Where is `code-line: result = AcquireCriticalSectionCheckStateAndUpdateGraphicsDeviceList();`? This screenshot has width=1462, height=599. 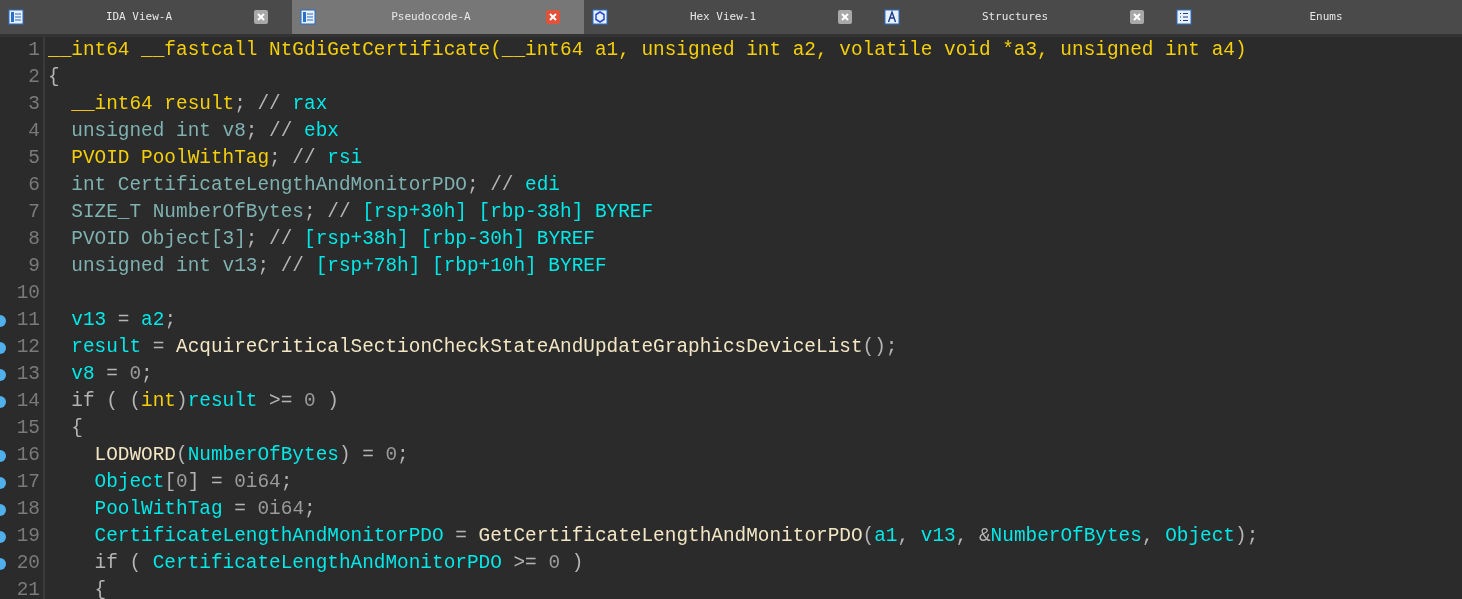
code-line: result = AcquireCriticalSectionCheckStateAndUpdateGraphicsDeviceList(); is located at coordinates (484, 347).